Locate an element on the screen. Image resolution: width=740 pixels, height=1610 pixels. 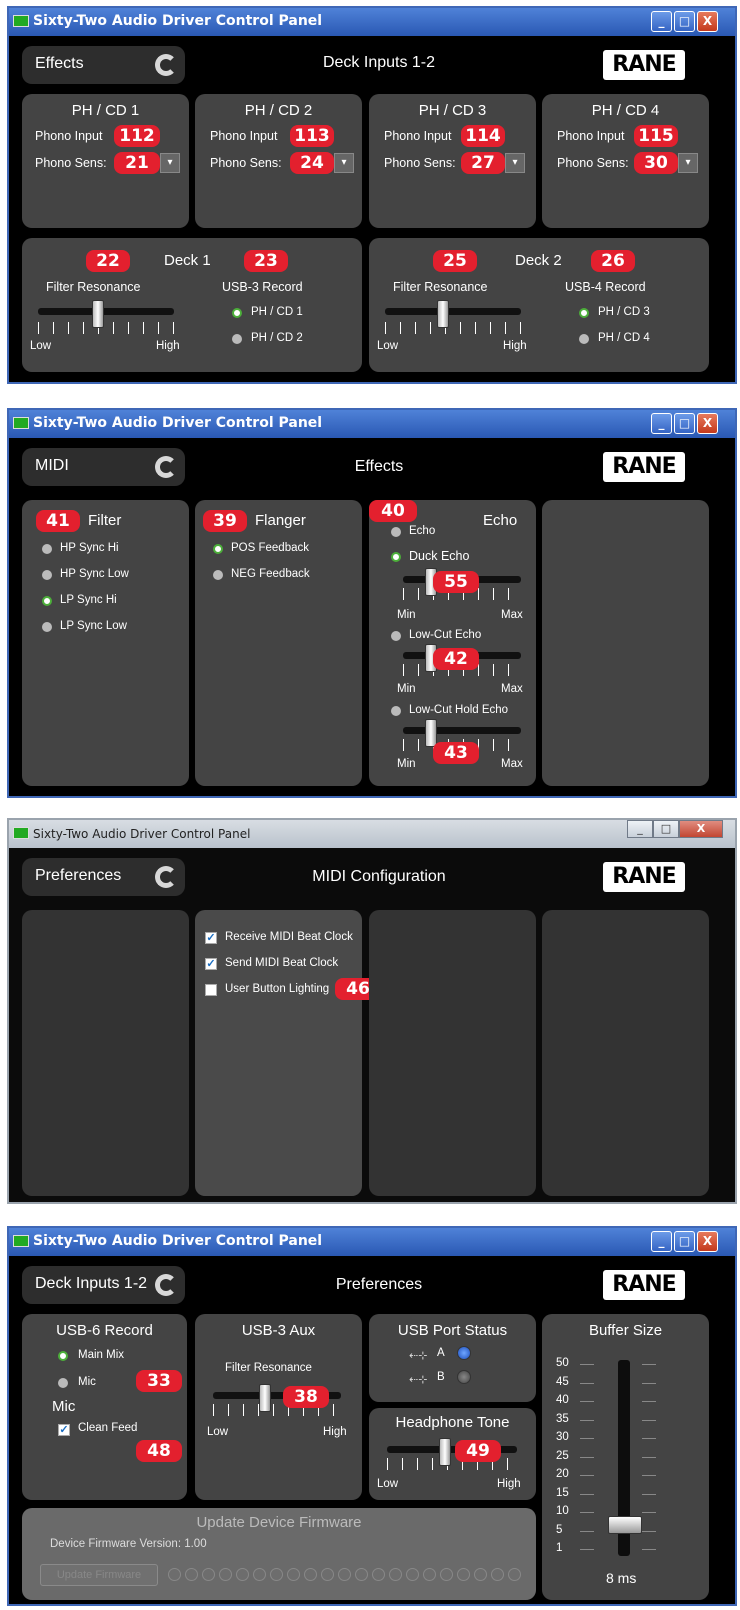
checkbox-label: Clean Feed is located at coordinates (108, 1428).